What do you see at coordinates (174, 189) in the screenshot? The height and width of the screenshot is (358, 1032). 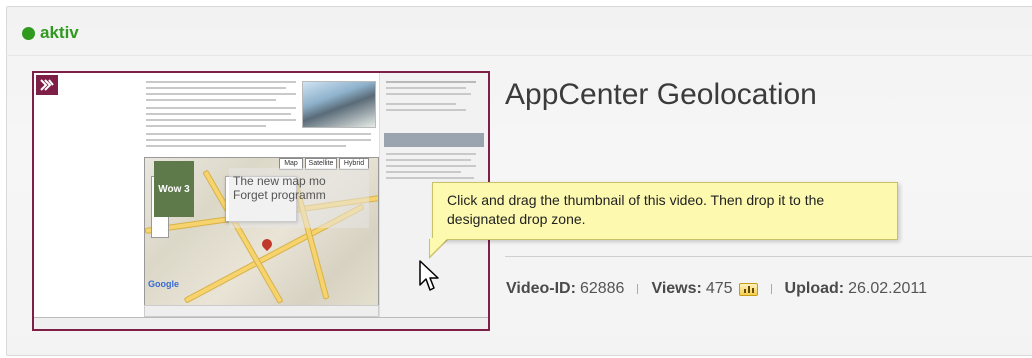 I see `overlay-badge: Wow 3` at bounding box center [174, 189].